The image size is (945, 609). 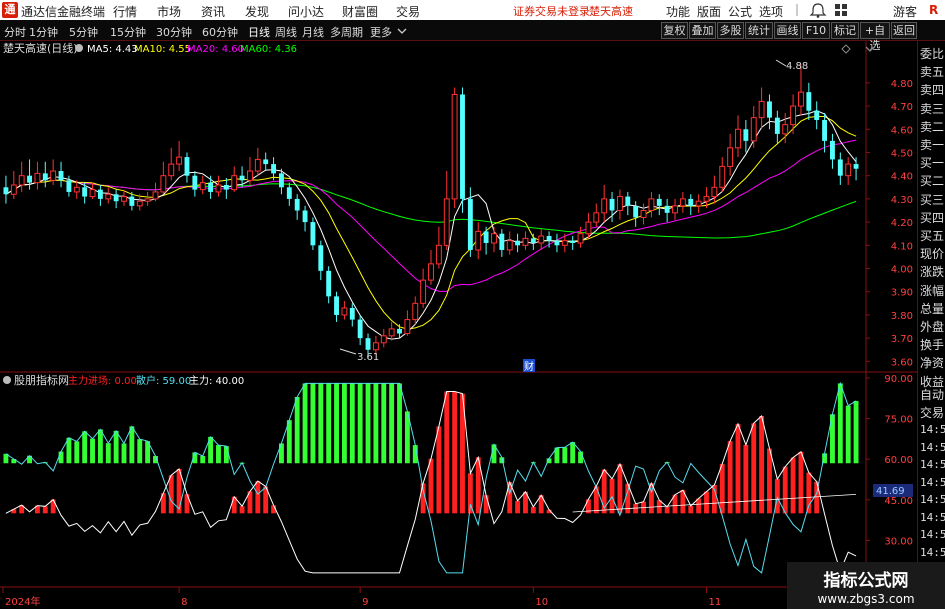 I want to click on price-tick-label: 4.20, so click(x=902, y=223).